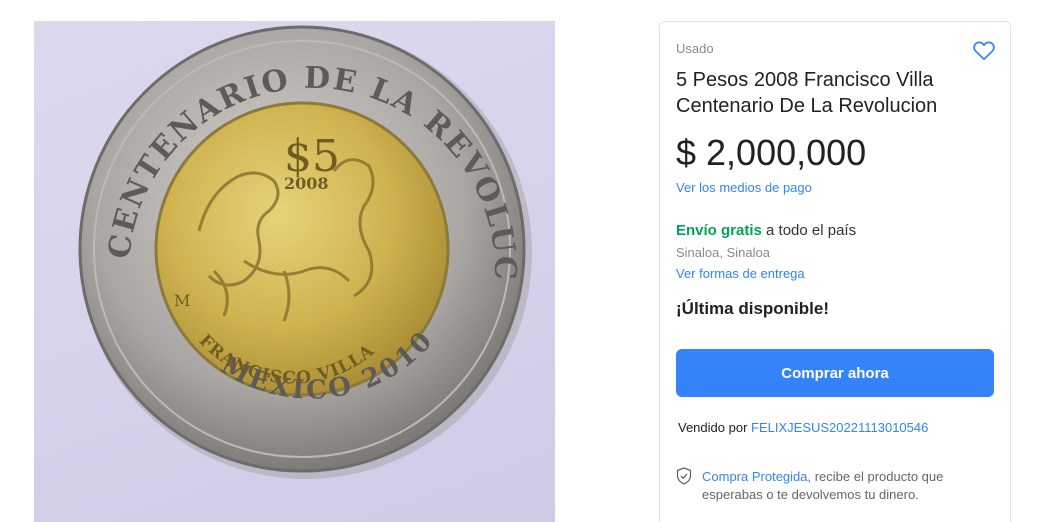 The height and width of the screenshot is (522, 1050). I want to click on seller-prefix: Vendido por, so click(713, 427).